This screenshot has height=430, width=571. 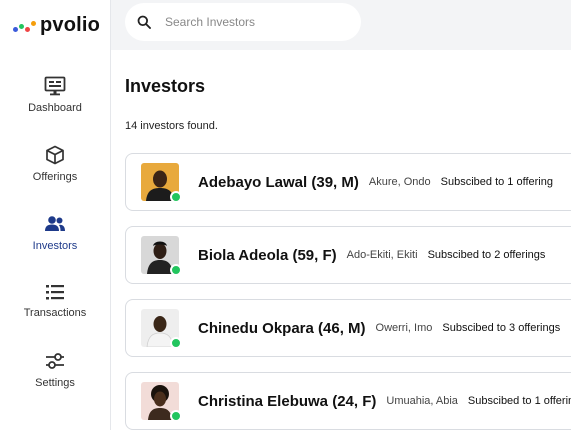 I want to click on search-box, so click(x=243, y=22).